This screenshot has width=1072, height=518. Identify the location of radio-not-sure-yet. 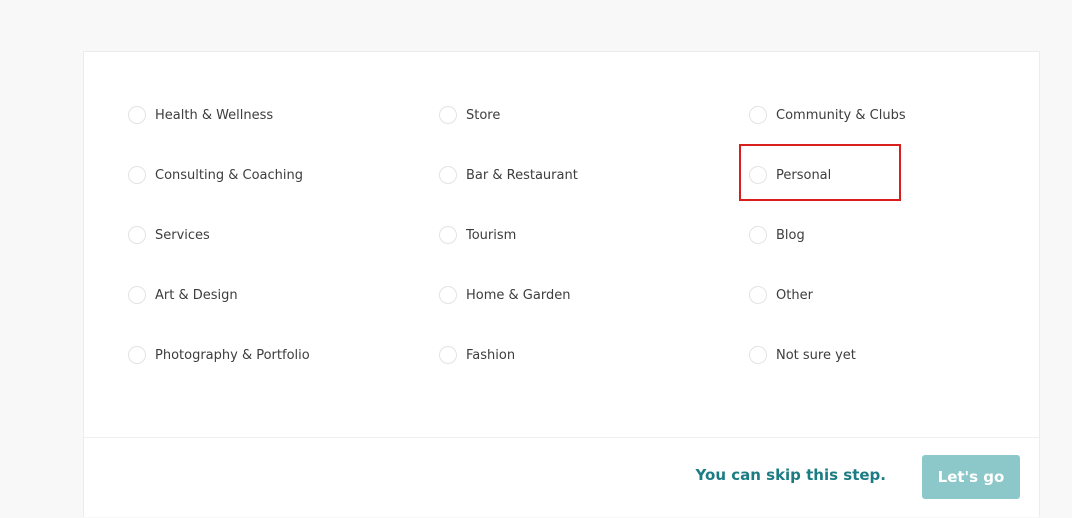
(758, 355).